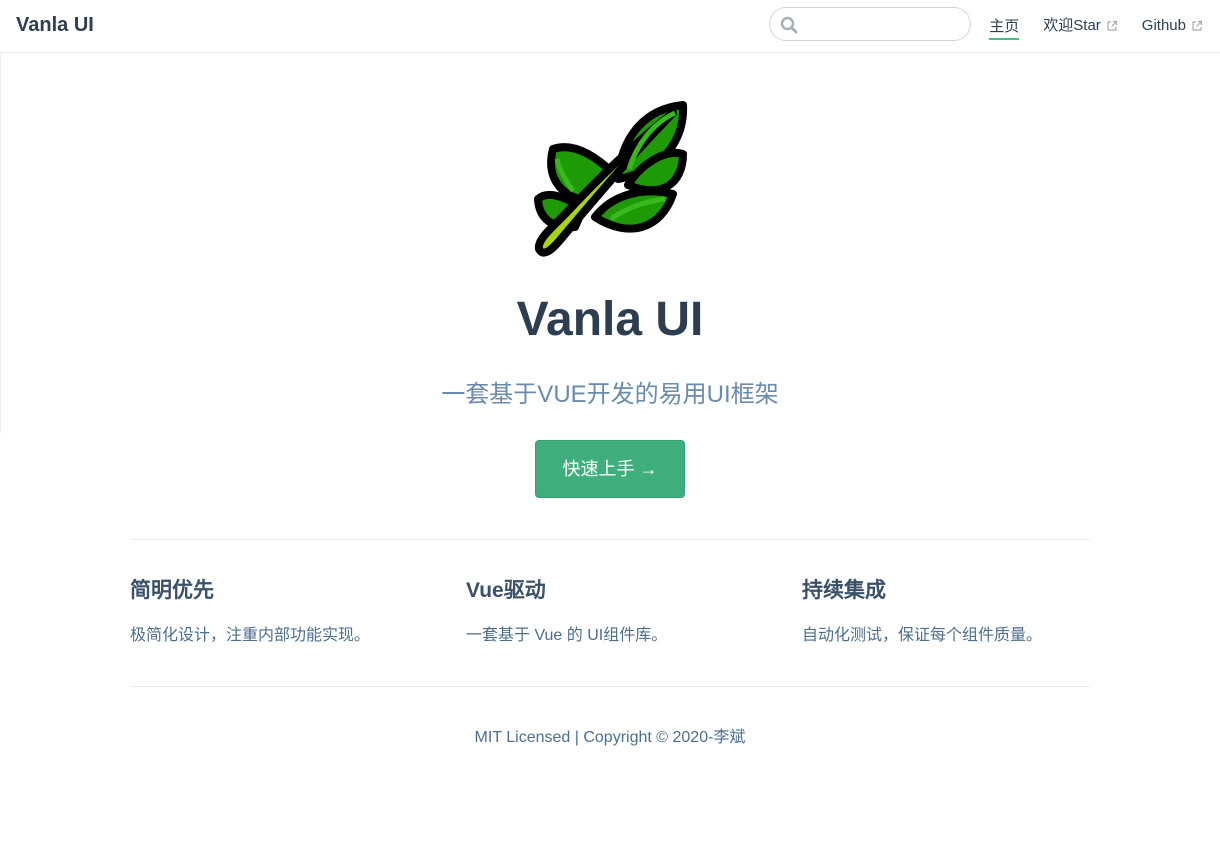 The height and width of the screenshot is (848, 1220). Describe the element at coordinates (0, 243) in the screenshot. I see `sidebar-edge` at that location.